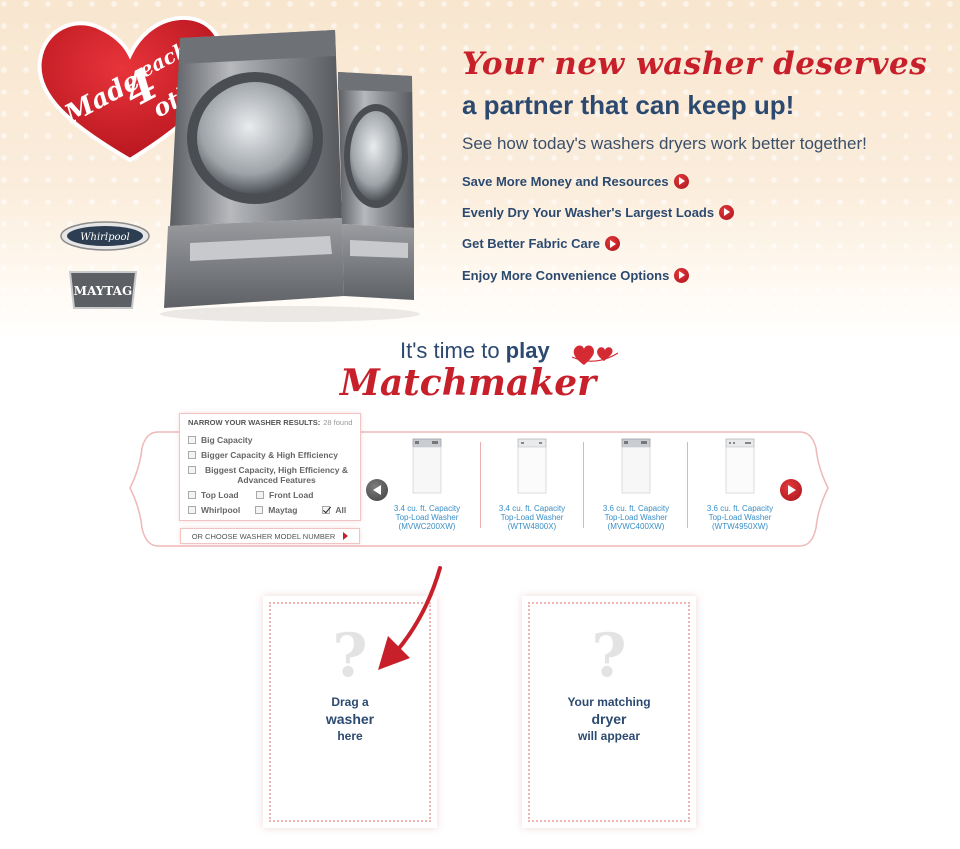 This screenshot has width=960, height=849. I want to click on washer-drop-line3: here, so click(350, 736).